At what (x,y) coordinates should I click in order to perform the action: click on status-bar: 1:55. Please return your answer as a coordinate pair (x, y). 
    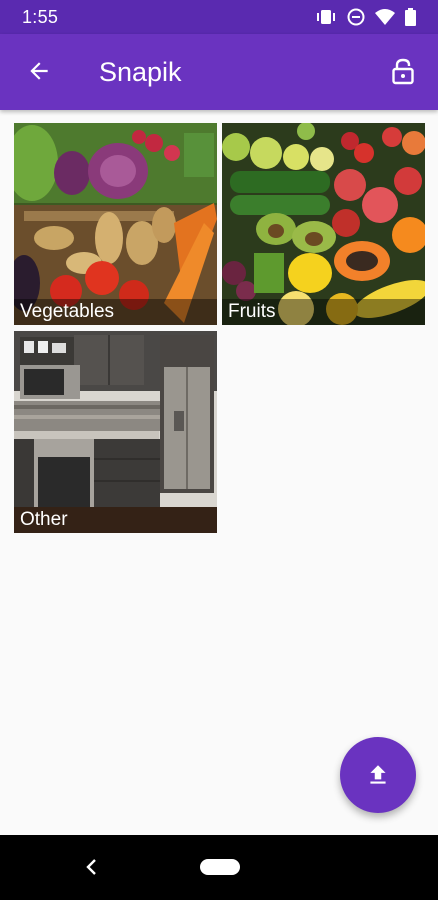
    Looking at the image, I should click on (219, 17).